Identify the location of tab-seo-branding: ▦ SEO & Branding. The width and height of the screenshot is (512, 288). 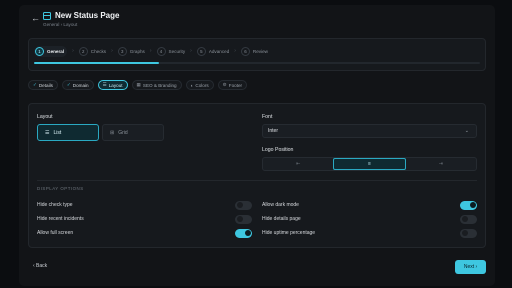
(156, 85).